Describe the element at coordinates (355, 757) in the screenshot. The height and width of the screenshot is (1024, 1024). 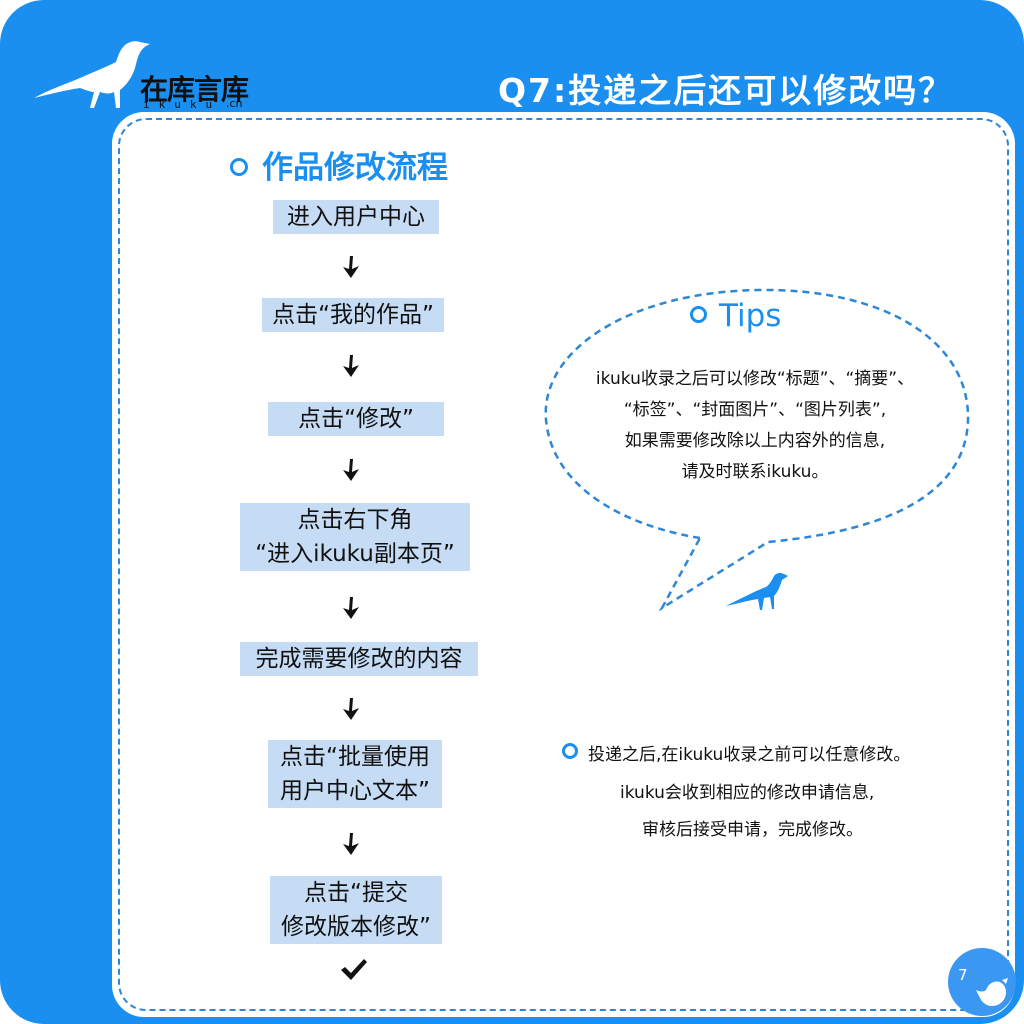
I see `flow-step-line: 点击“批量使用` at that location.